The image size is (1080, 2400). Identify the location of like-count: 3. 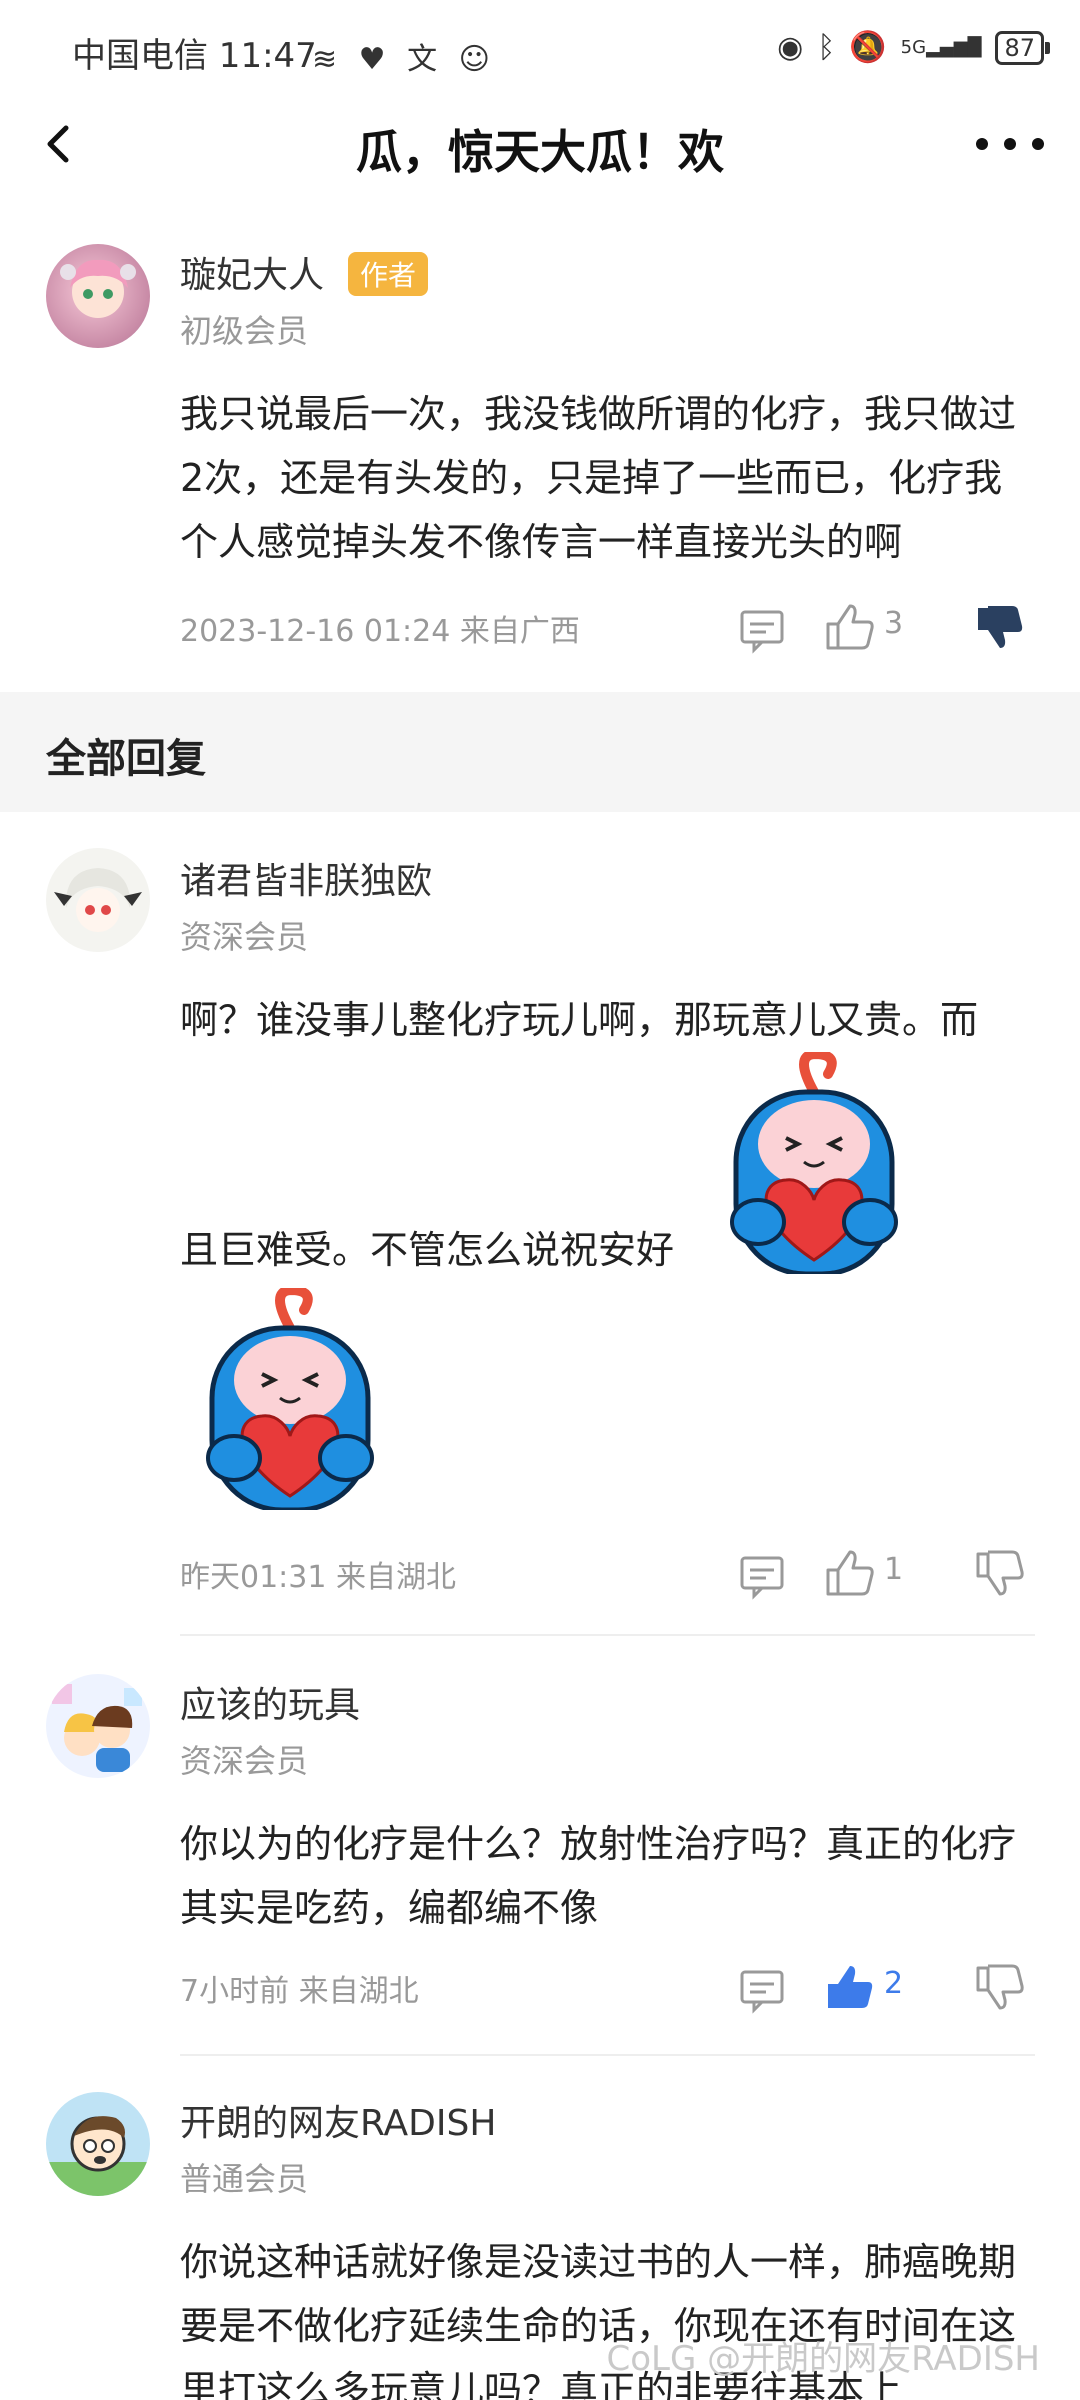
(894, 623).